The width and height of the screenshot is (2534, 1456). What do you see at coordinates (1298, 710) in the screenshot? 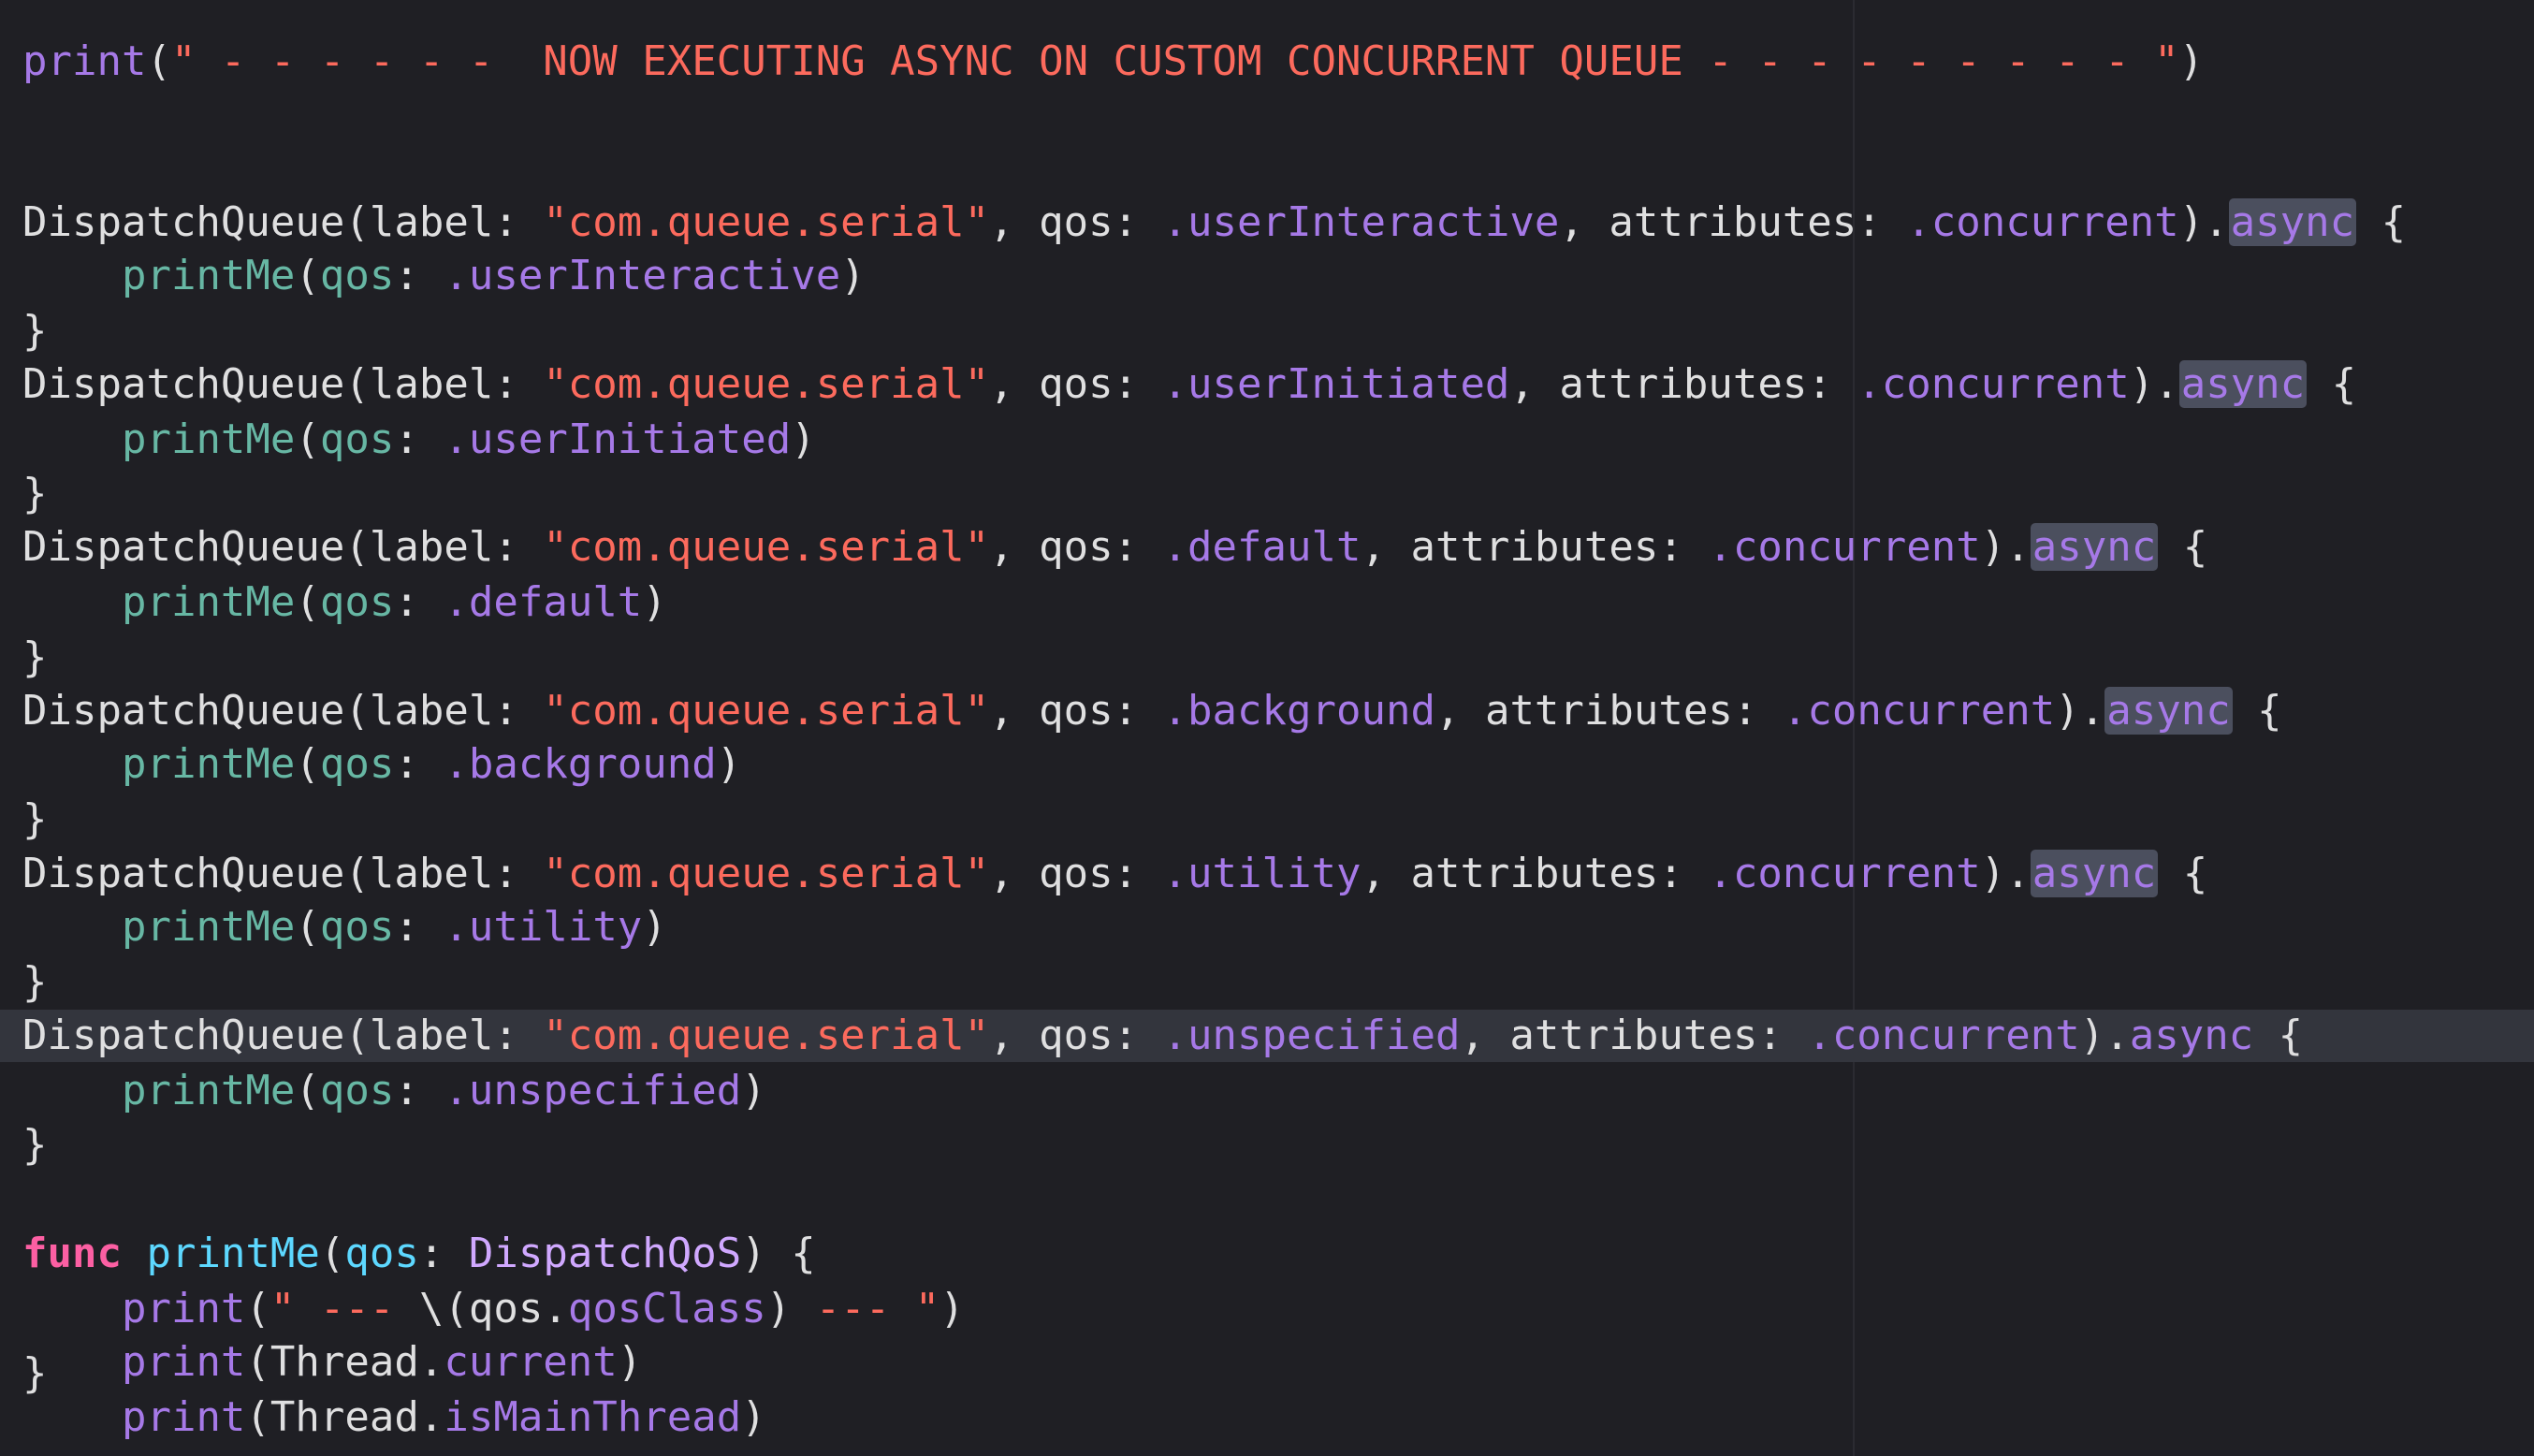
I see `code-token: .background` at bounding box center [1298, 710].